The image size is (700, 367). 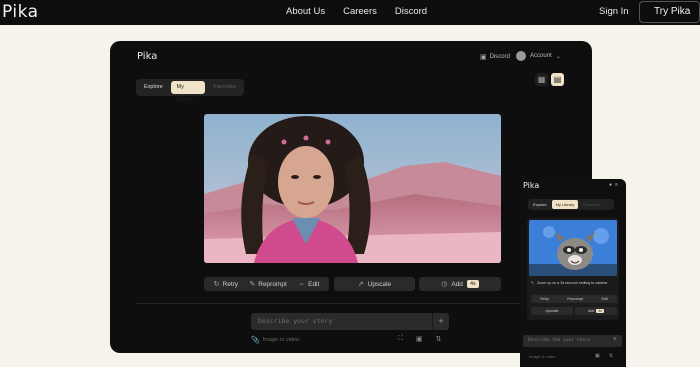 I want to click on reprompt-button: ✎ Reprompt, so click(x=268, y=284).